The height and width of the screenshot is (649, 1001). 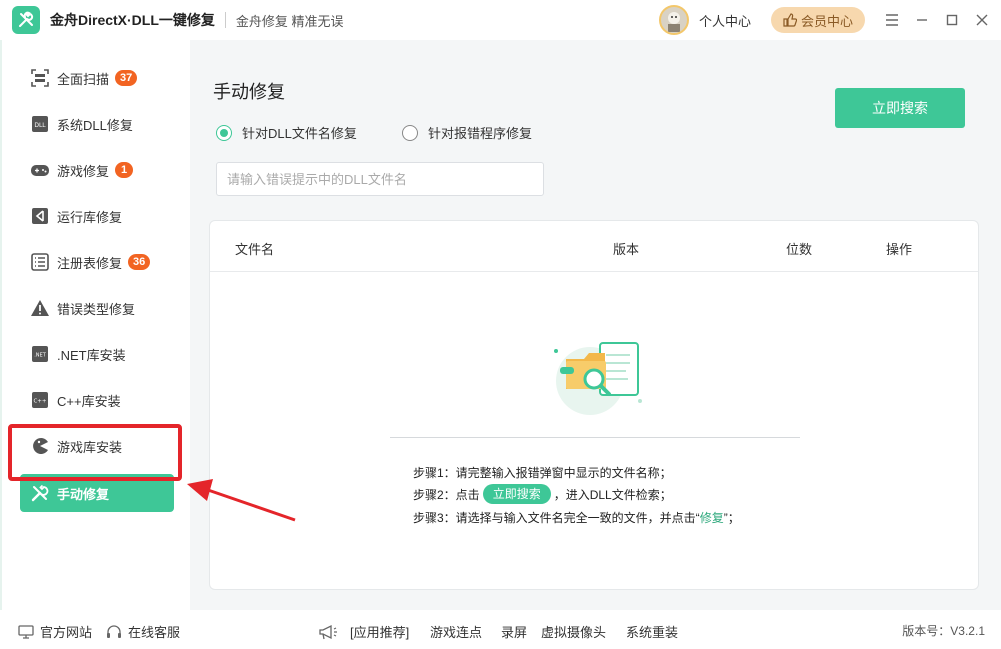 What do you see at coordinates (126, 78) in the screenshot?
I see `count-badge: 37` at bounding box center [126, 78].